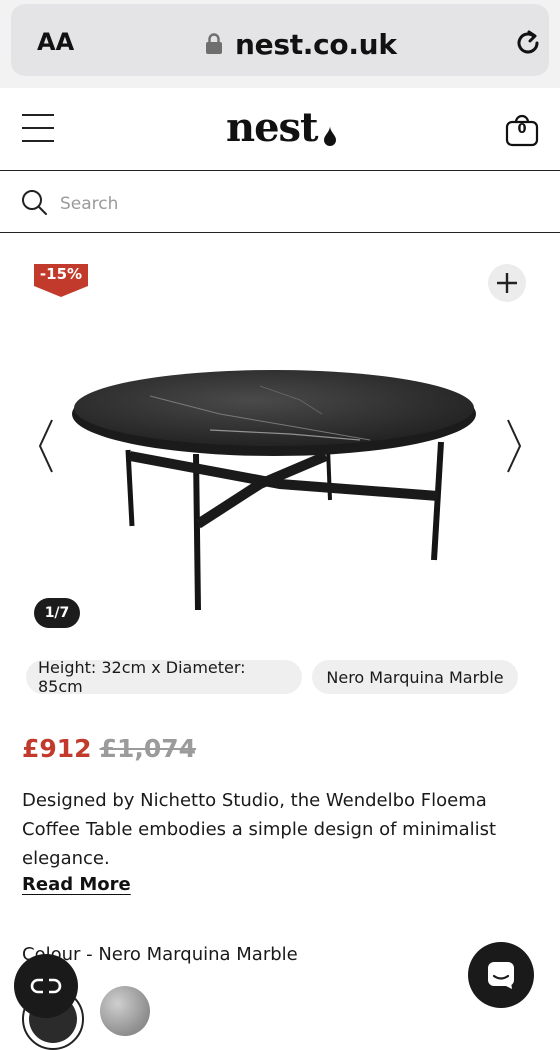  I want to click on bag-count: 0, so click(522, 129).